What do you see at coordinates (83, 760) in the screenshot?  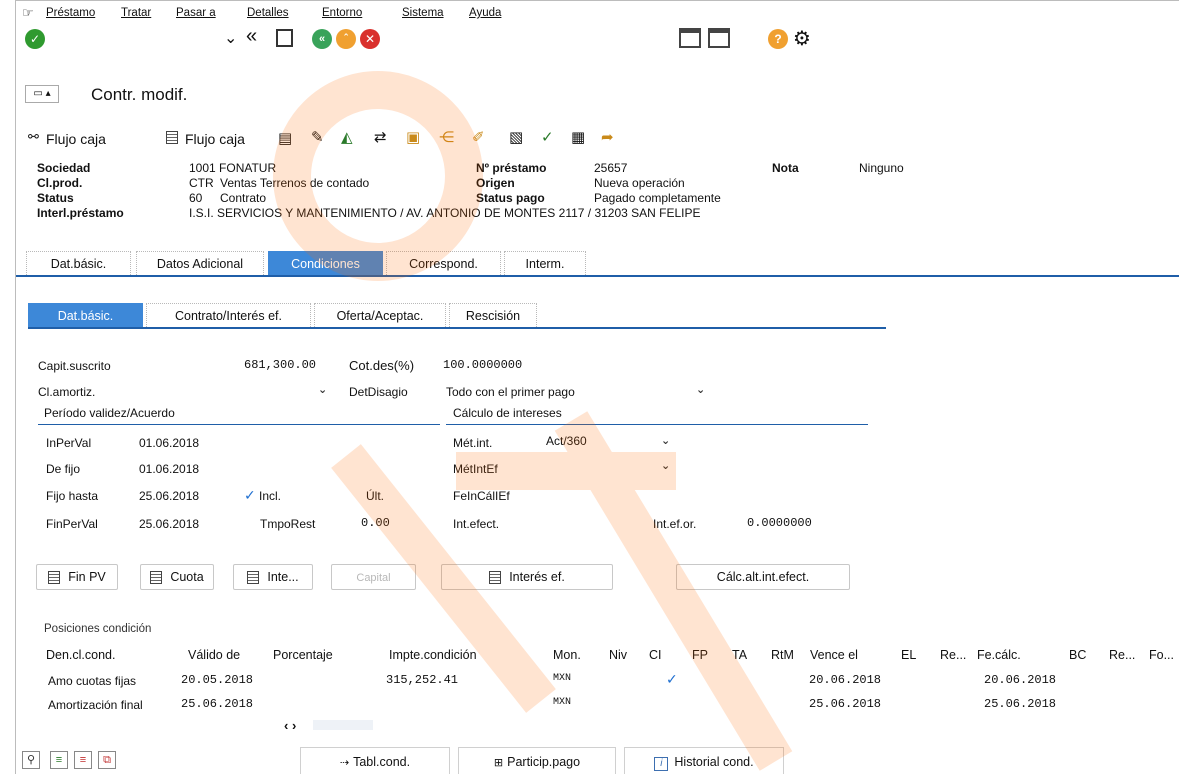 I see `delete-row-icon: ≡` at bounding box center [83, 760].